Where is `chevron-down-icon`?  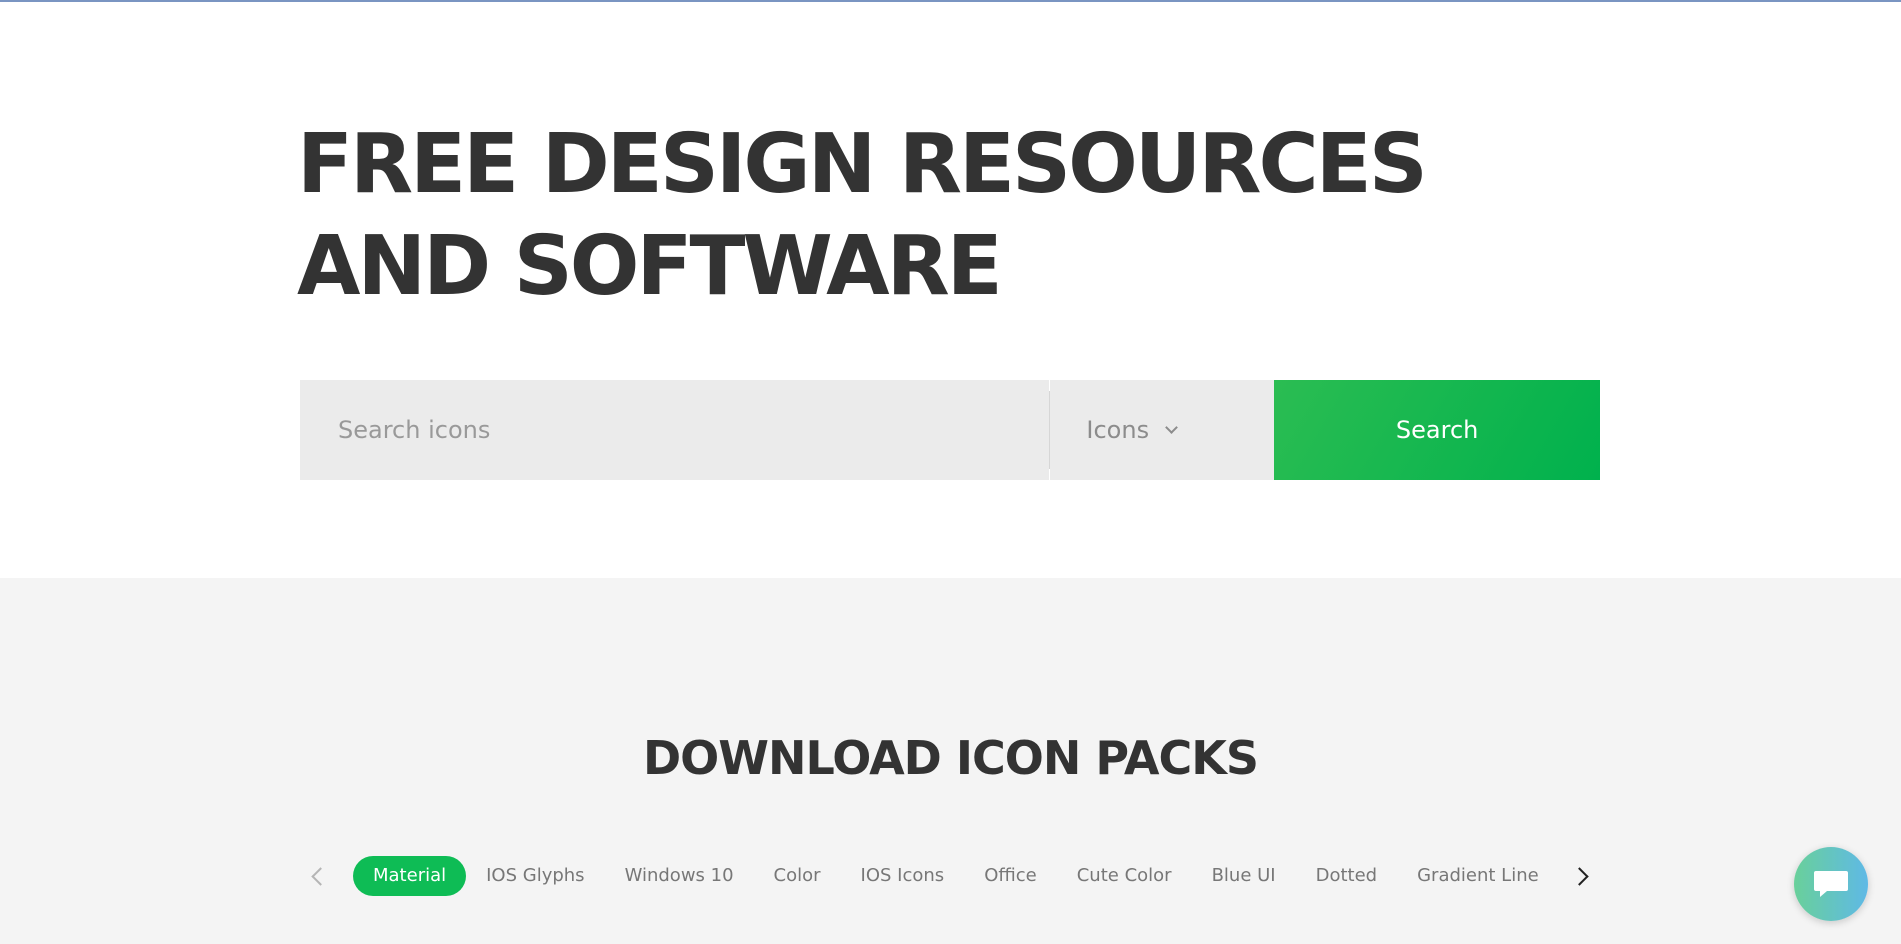 chevron-down-icon is located at coordinates (1171, 427).